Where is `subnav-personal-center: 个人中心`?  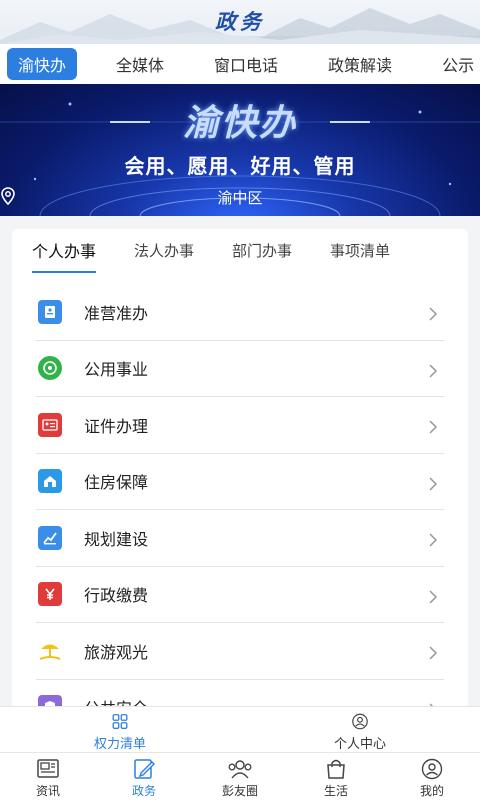 subnav-personal-center: 个人中心 is located at coordinates (360, 729).